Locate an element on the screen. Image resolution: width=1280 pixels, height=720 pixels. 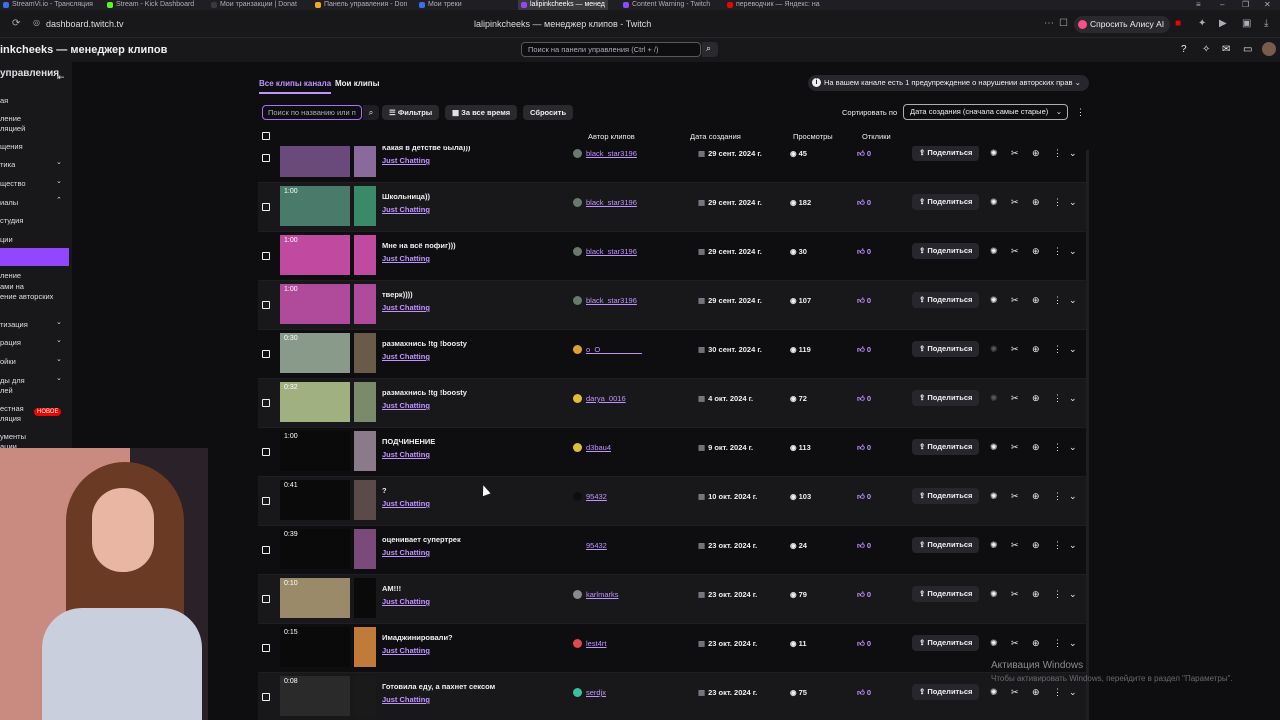
sidebar-item: лей is located at coordinates (6, 390).